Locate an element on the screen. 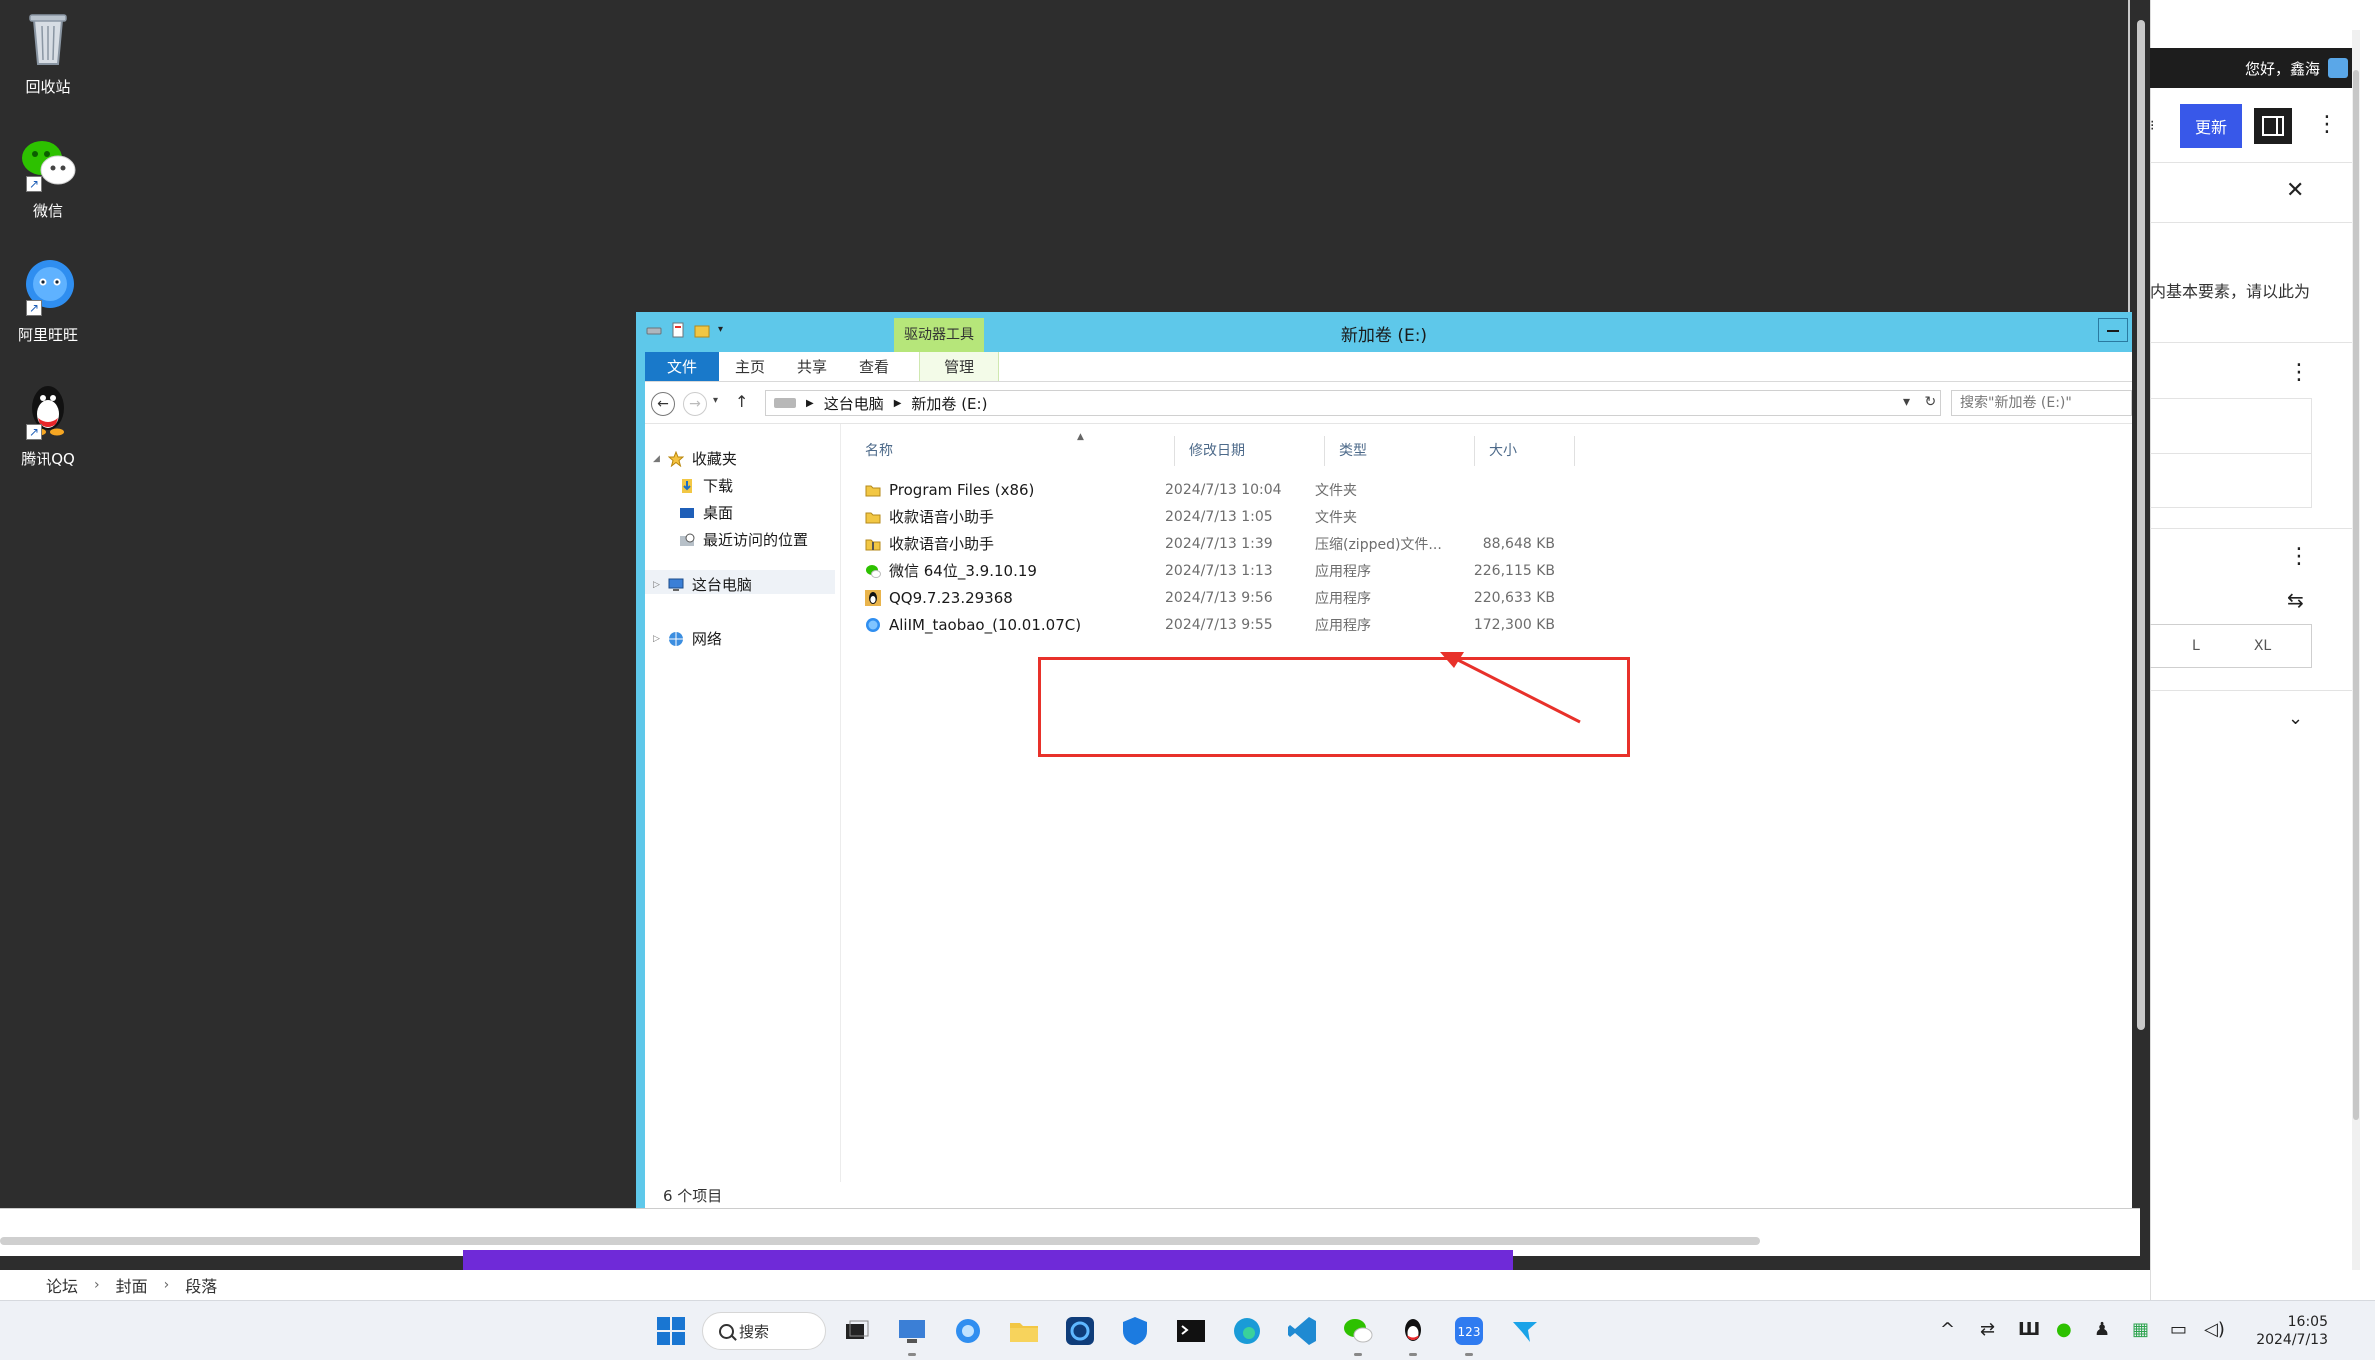 The width and height of the screenshot is (2375, 1360). panel-vertical-scrollbar is located at coordinates (2356, 650).